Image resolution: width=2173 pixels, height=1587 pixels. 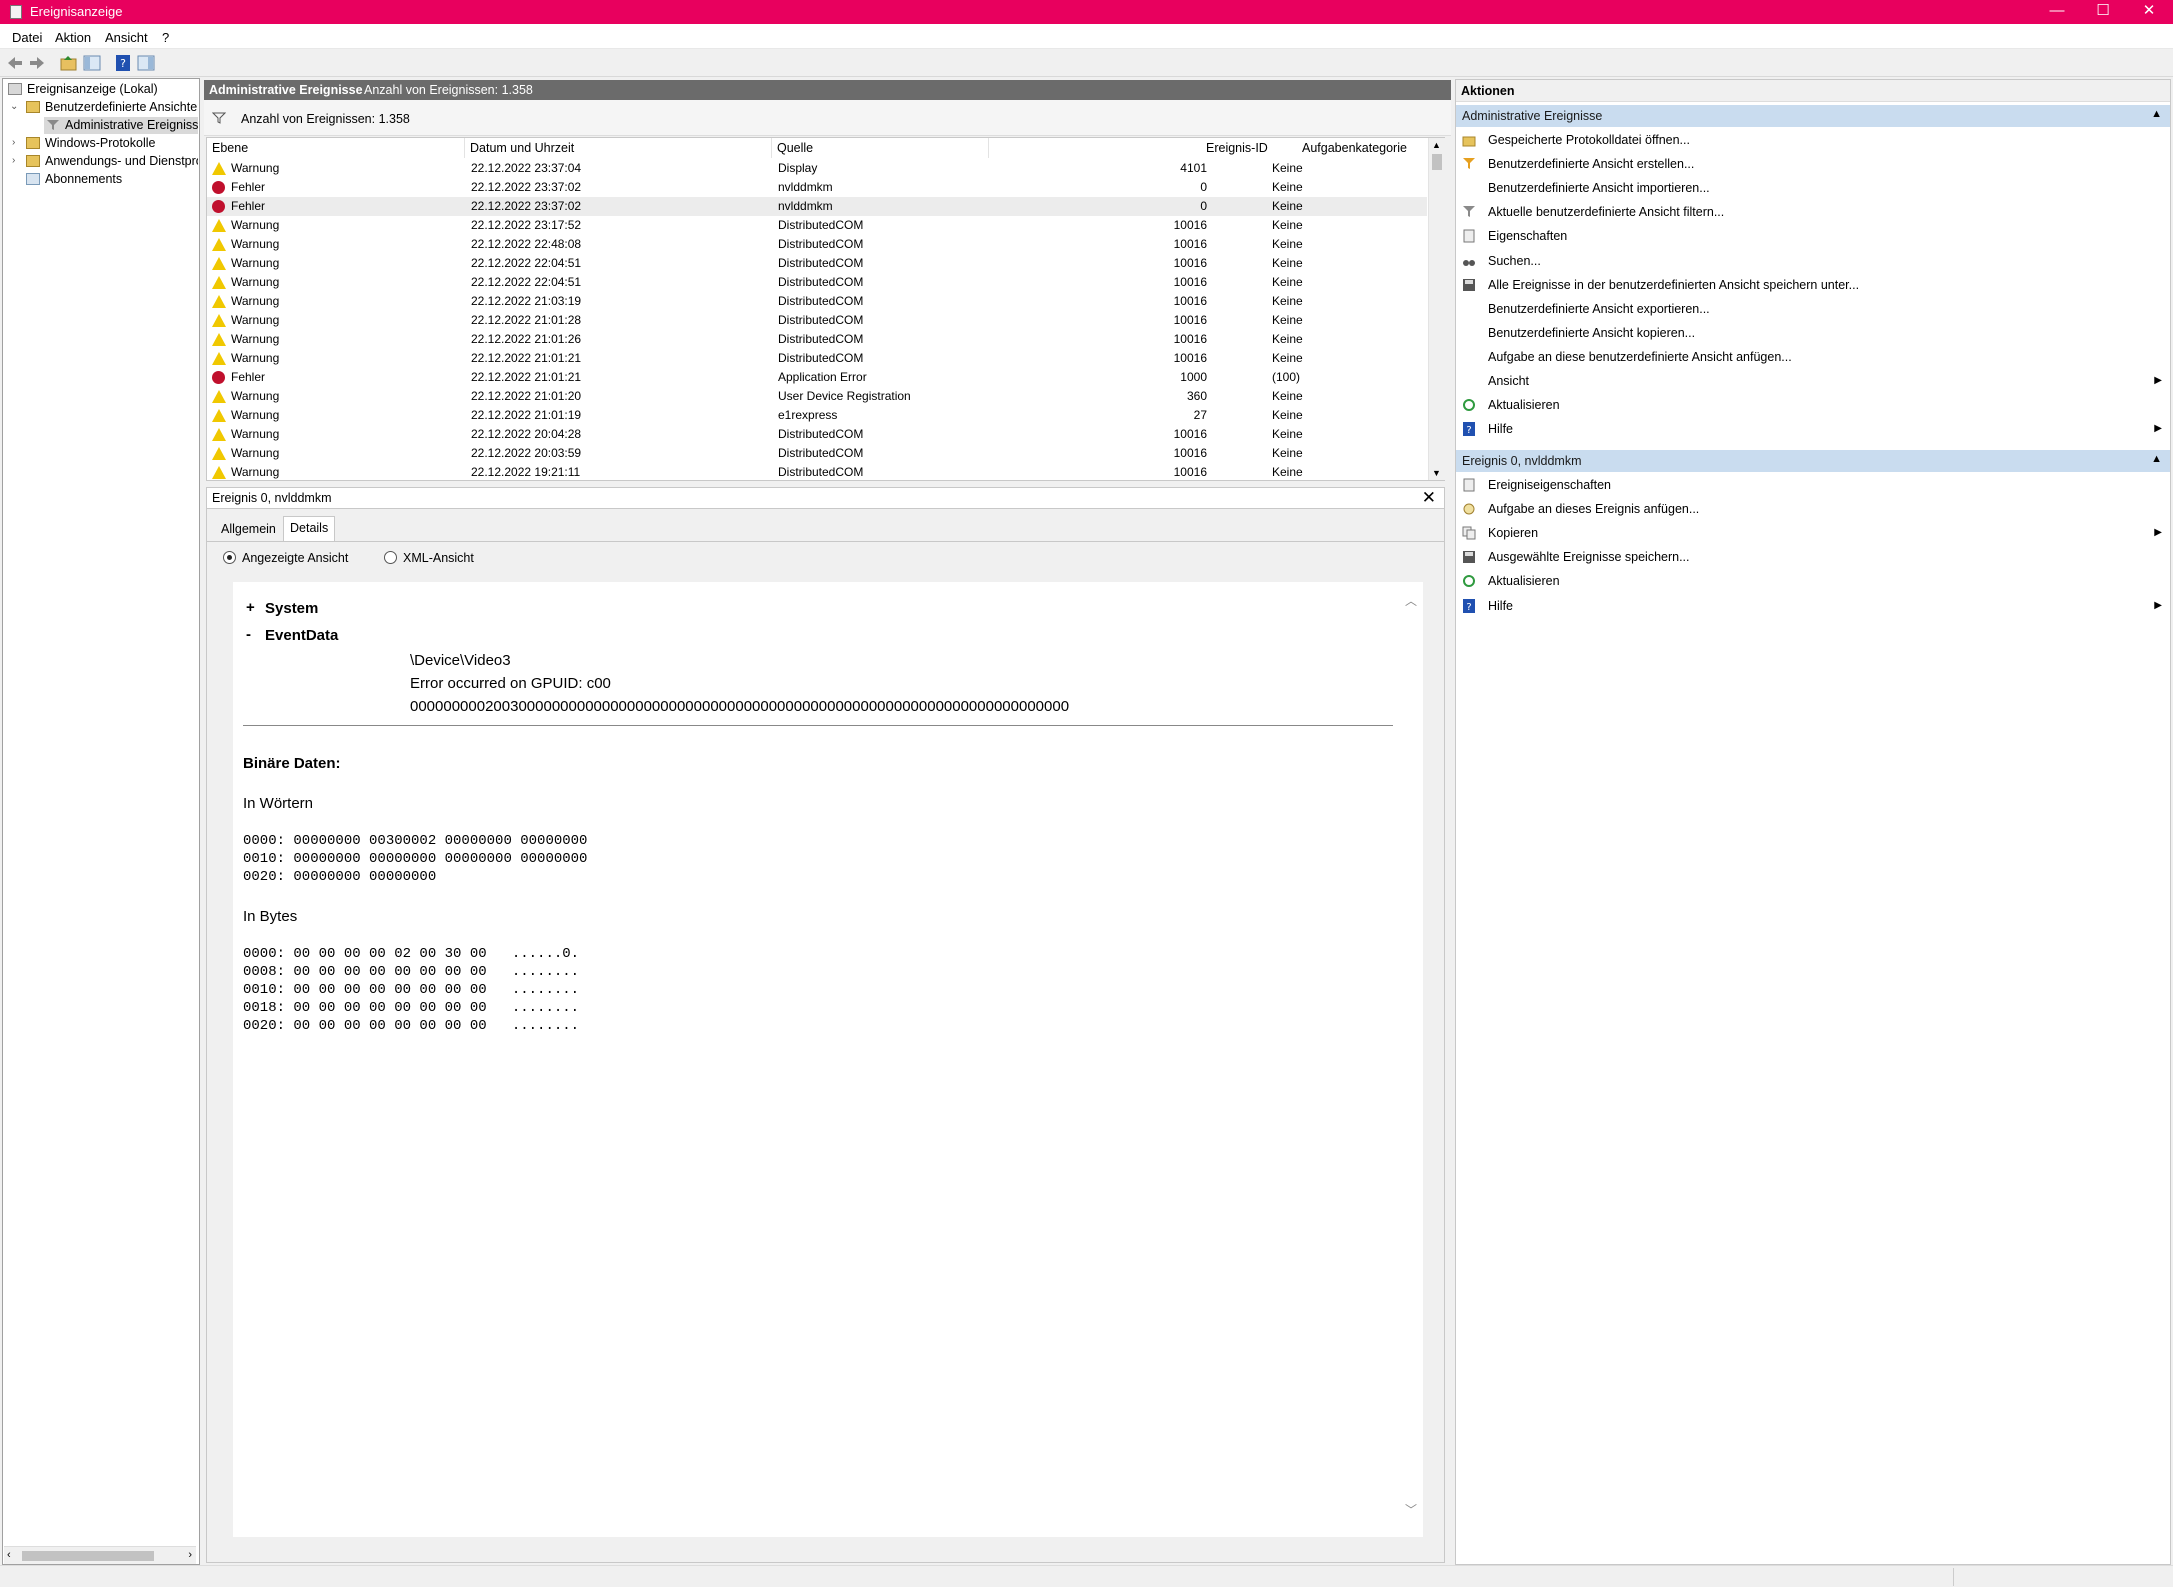 What do you see at coordinates (618, 148) in the screenshot?
I see `column-header-date: Datum und Uhrzeit` at bounding box center [618, 148].